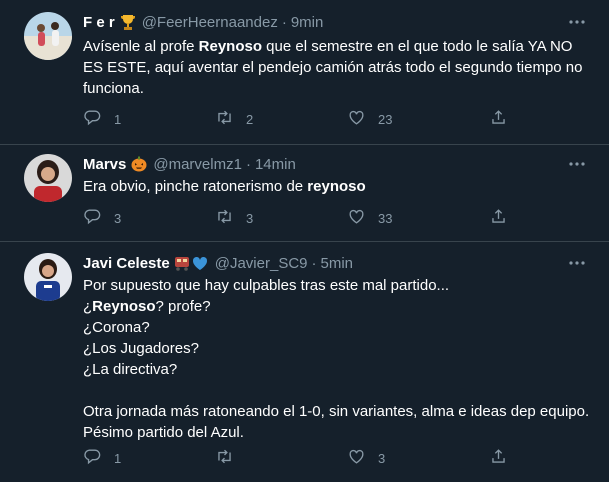 This screenshot has width=609, height=482. Describe the element at coordinates (163, 432) in the screenshot. I see `text-line: Pésimo partido del Azul.` at that location.